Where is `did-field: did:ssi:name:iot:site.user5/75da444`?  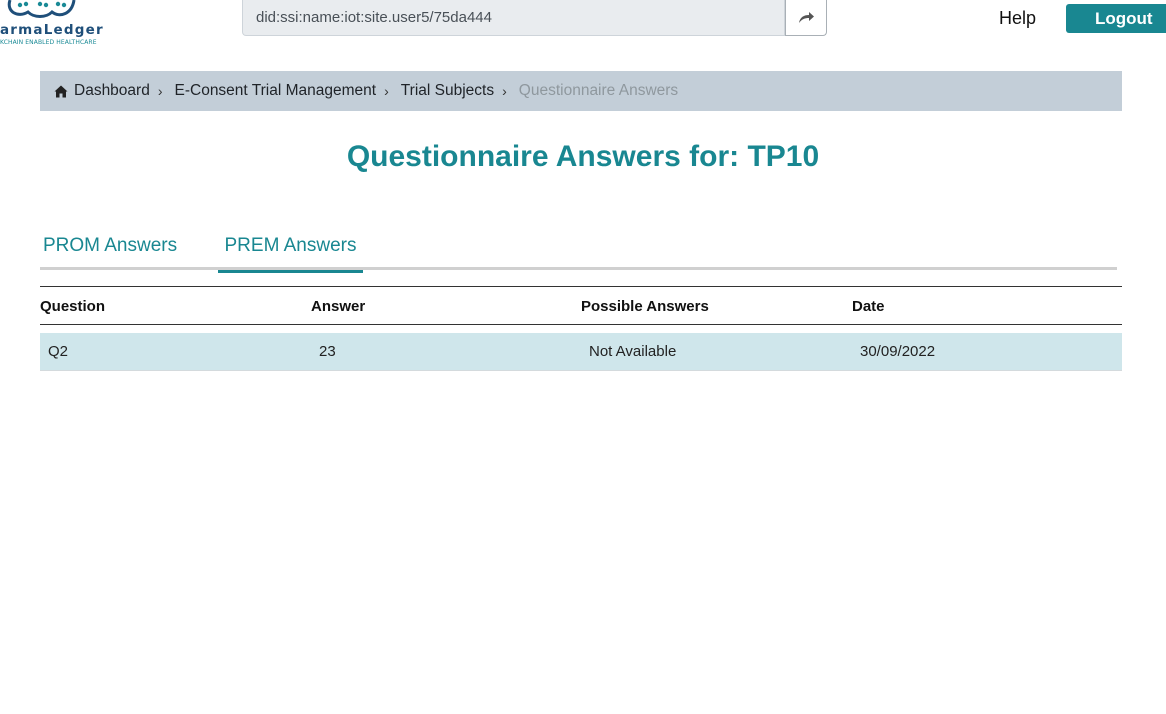 did-field: did:ssi:name:iot:site.user5/75da444 is located at coordinates (513, 18).